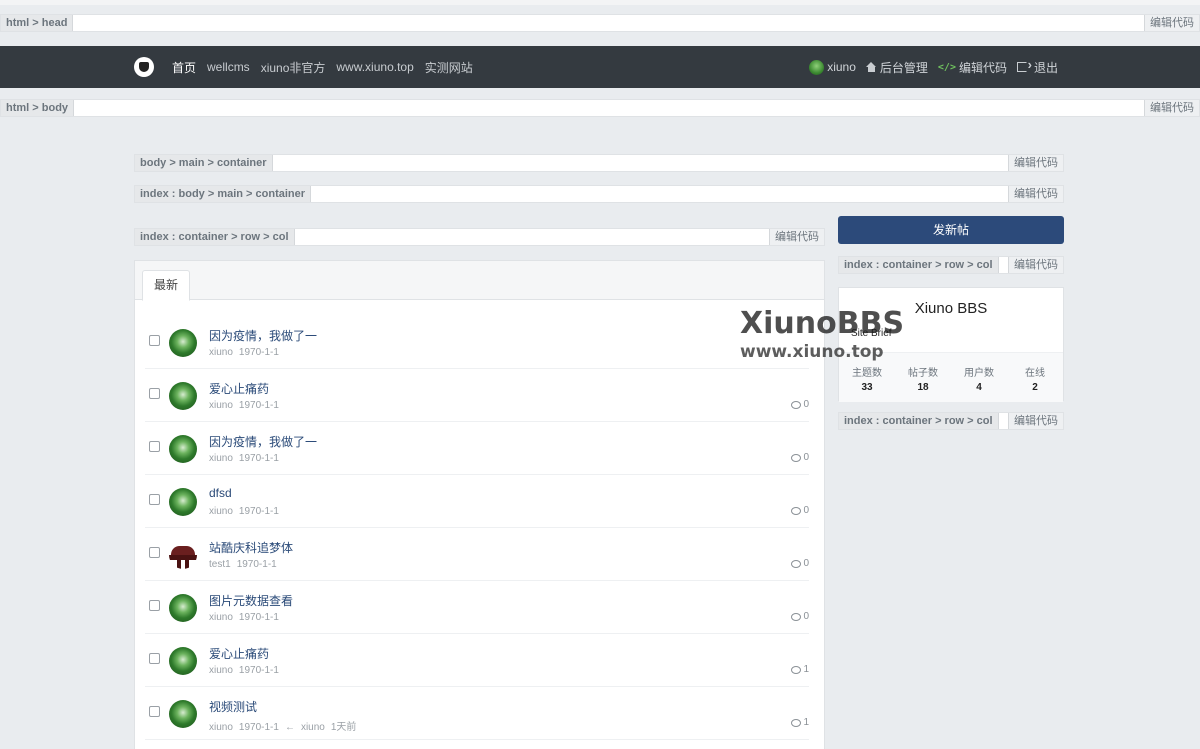  I want to click on reply-count: 0, so click(800, 404).